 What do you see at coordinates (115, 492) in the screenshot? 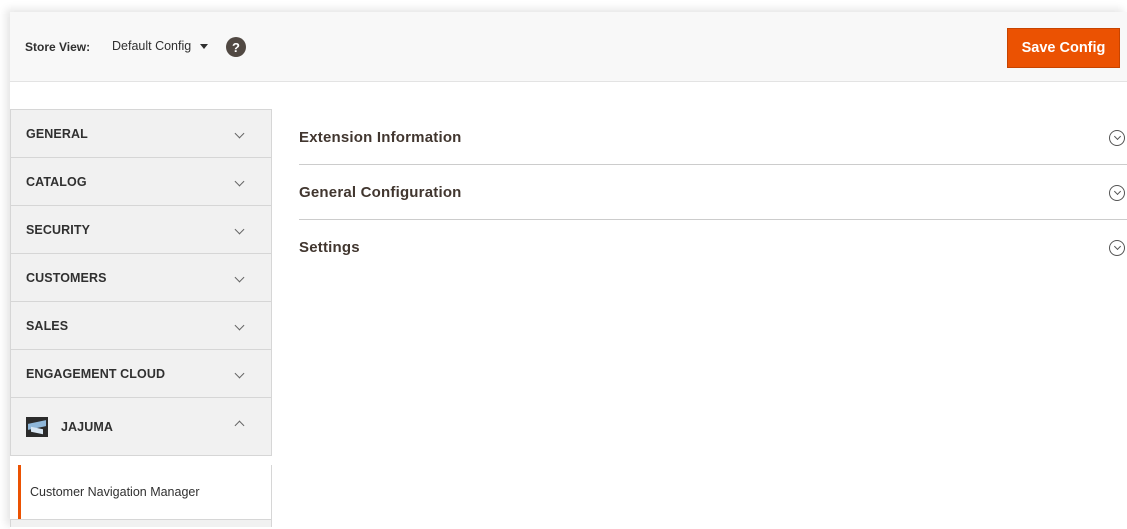
I see `sidebar-subitem-label: Customer Navigation Manager` at bounding box center [115, 492].